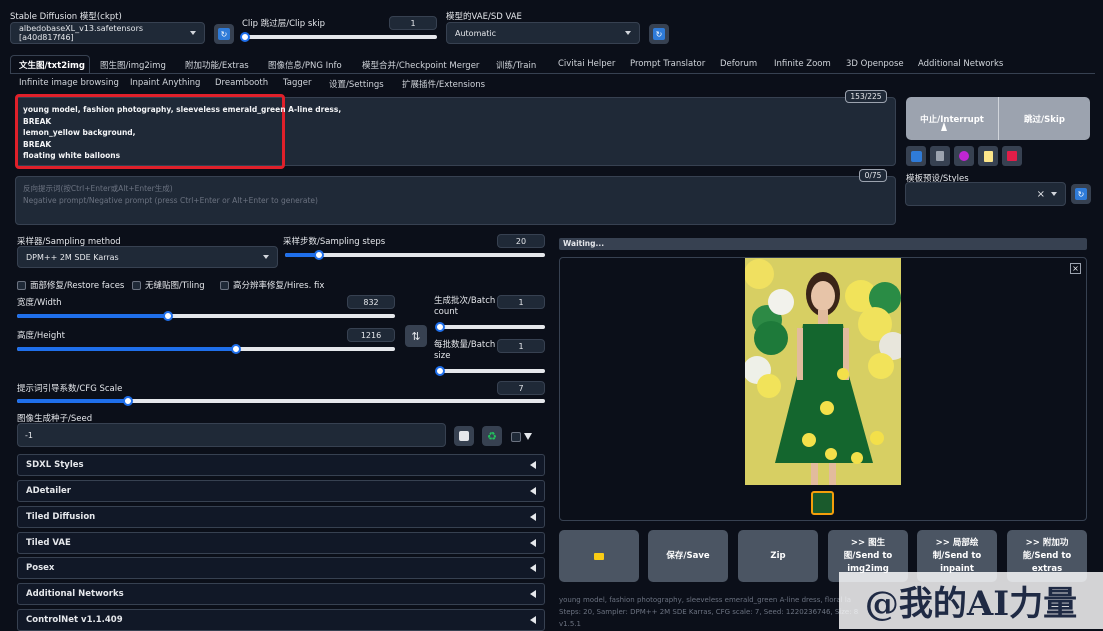  I want to click on height-input: 1216, so click(371, 335).